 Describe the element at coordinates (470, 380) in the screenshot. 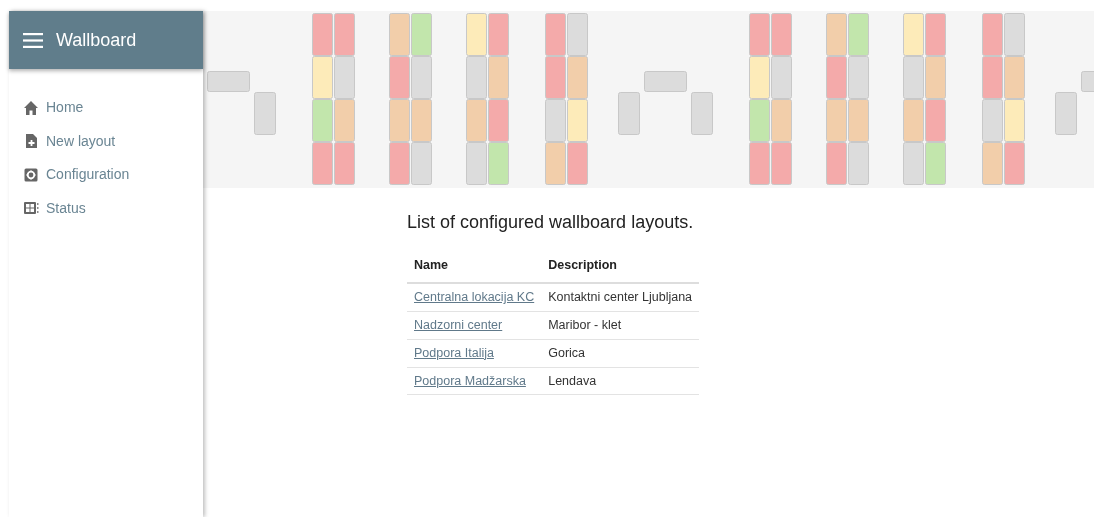

I see `layout-link: Podpora Madžarska` at that location.